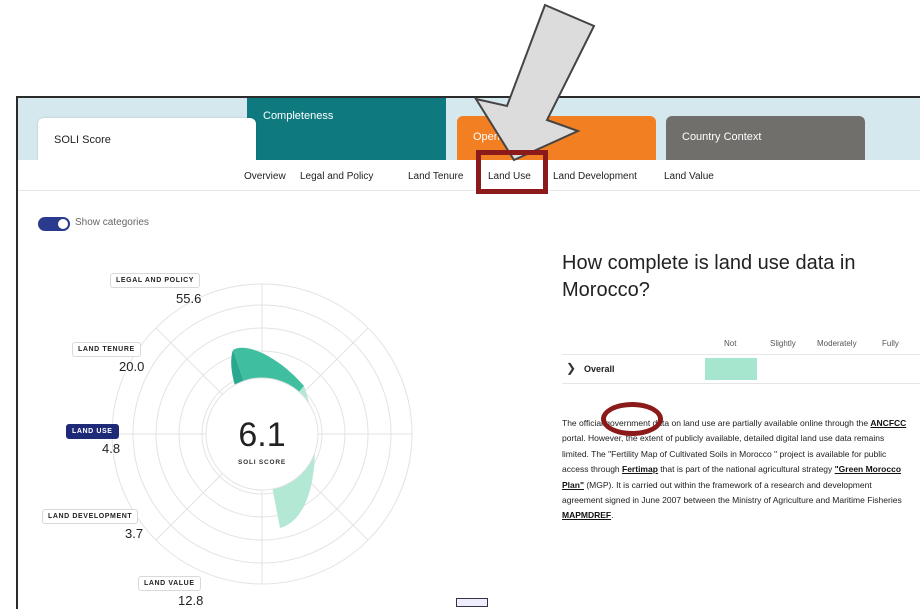 This screenshot has width=920, height=609. I want to click on bottom-marker, so click(472, 602).